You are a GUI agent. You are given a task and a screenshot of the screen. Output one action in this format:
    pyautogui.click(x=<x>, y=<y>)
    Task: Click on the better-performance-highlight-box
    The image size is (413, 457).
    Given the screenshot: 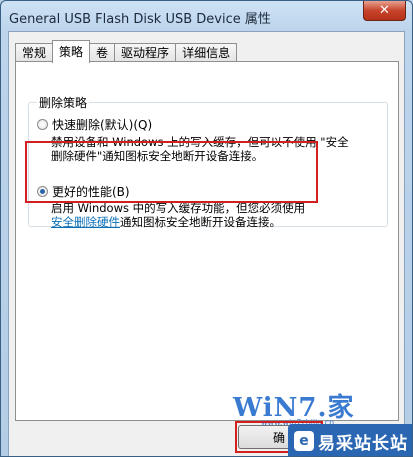 What is the action you would take?
    pyautogui.click(x=171, y=172)
    